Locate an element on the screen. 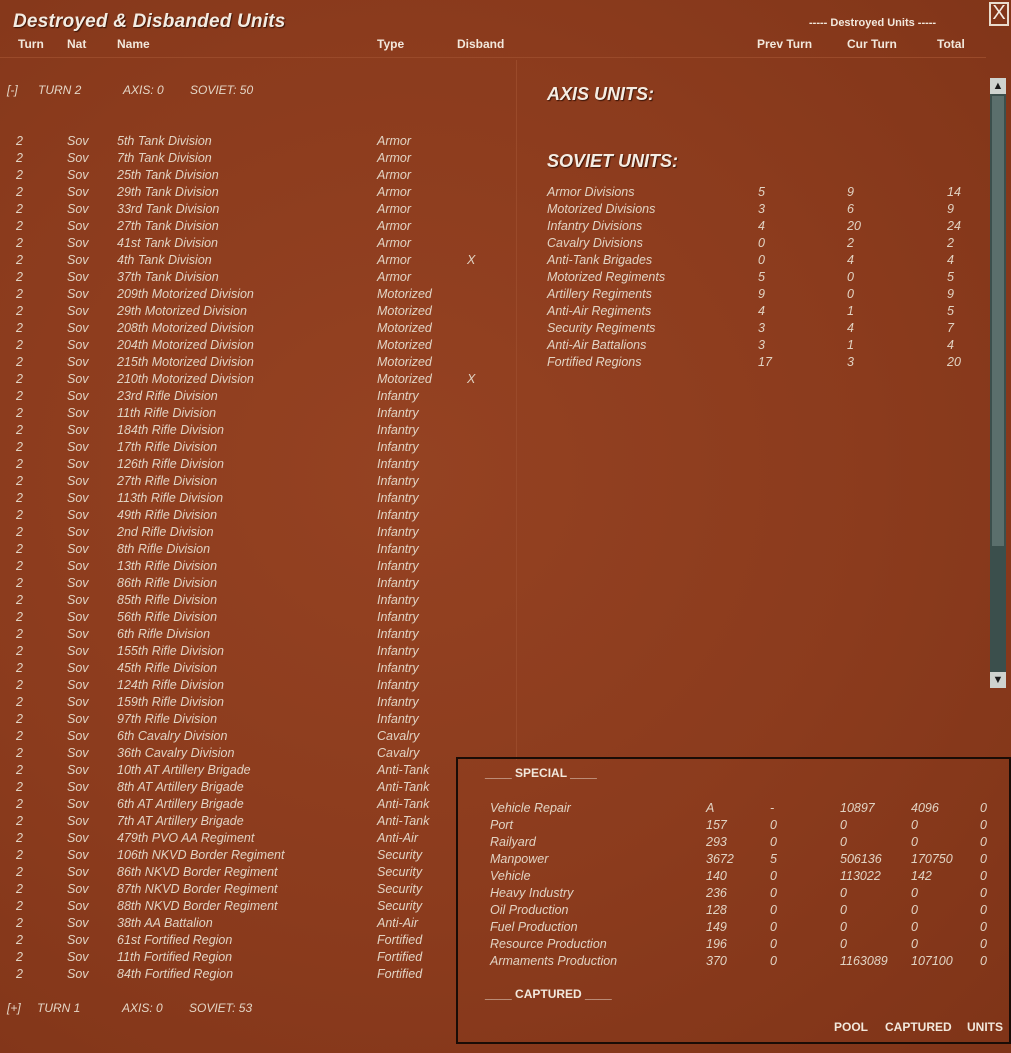  unit-name: 87th NKVD Border Regiment is located at coordinates (197, 889).